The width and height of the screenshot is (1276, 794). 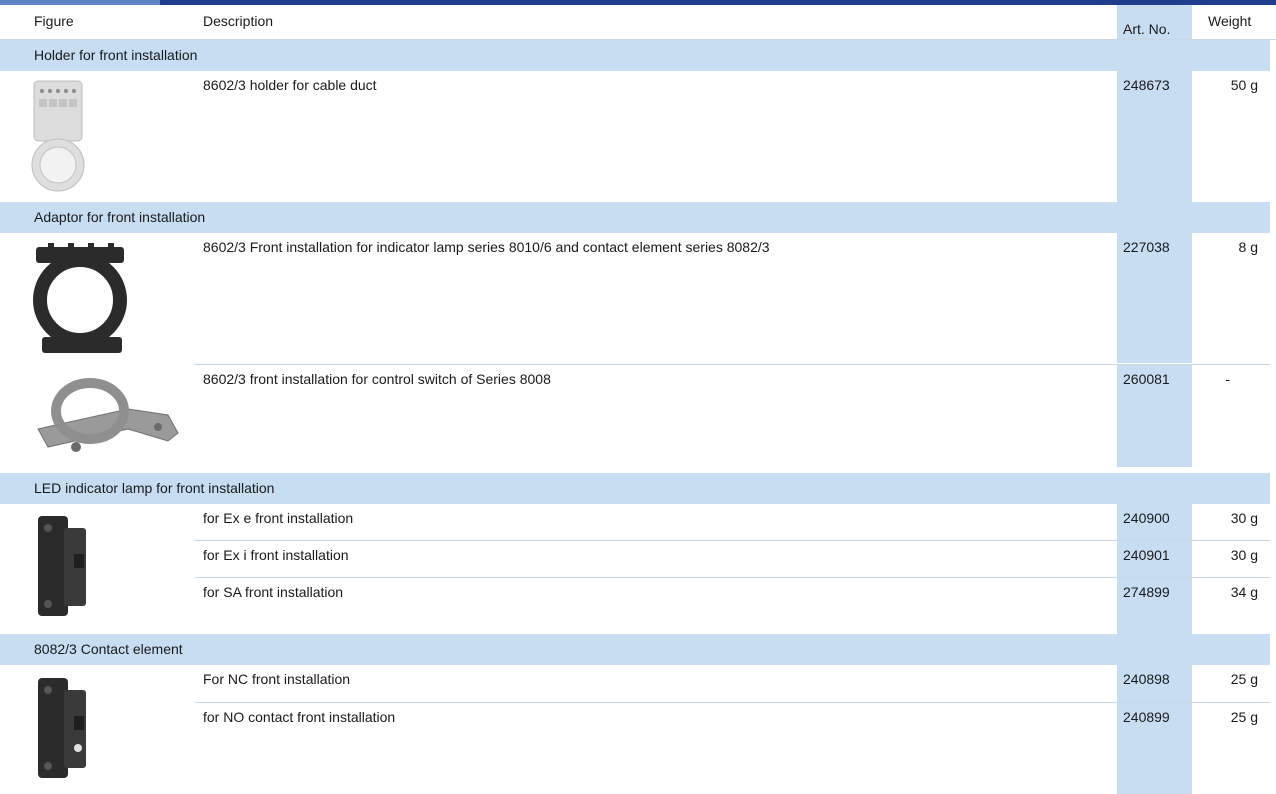 What do you see at coordinates (290, 85) in the screenshot?
I see `item-description: 8602/3 holder for cable duct` at bounding box center [290, 85].